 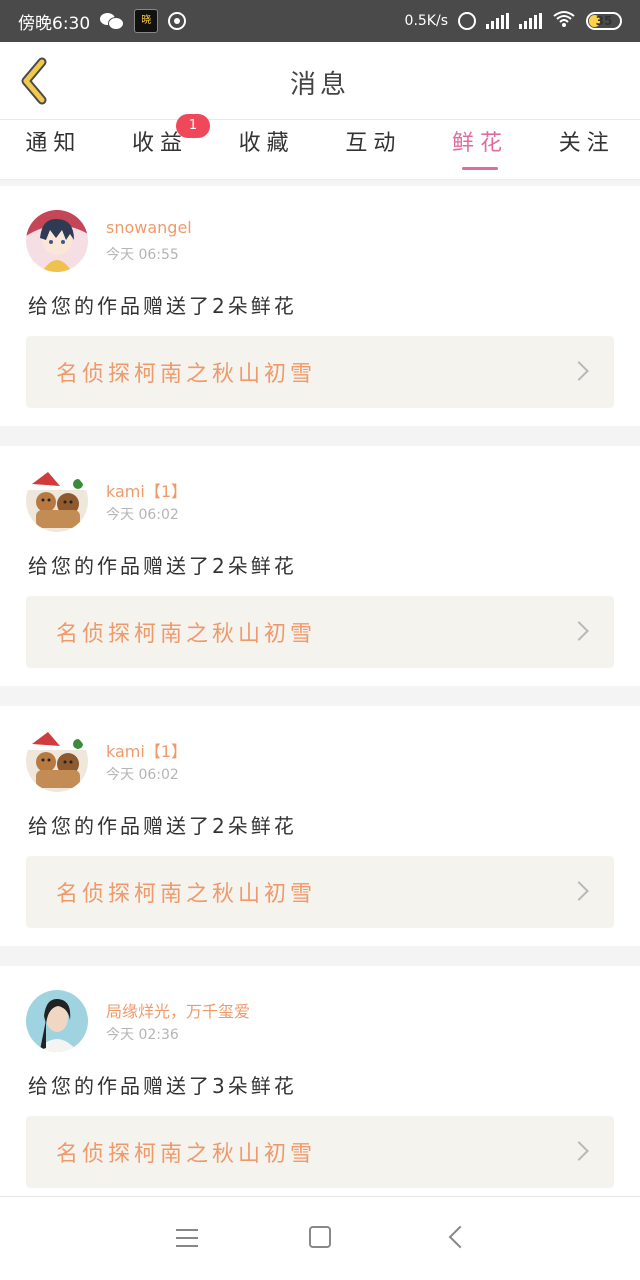 I want to click on battery-level: 35, so click(x=604, y=21).